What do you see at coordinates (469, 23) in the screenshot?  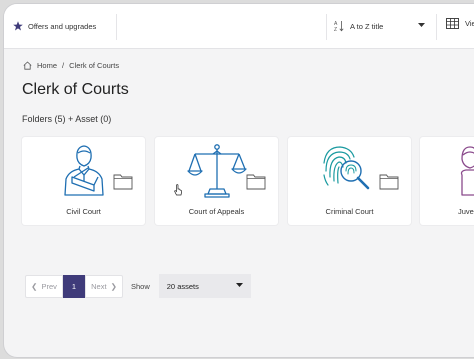 I see `view-label: Vie` at bounding box center [469, 23].